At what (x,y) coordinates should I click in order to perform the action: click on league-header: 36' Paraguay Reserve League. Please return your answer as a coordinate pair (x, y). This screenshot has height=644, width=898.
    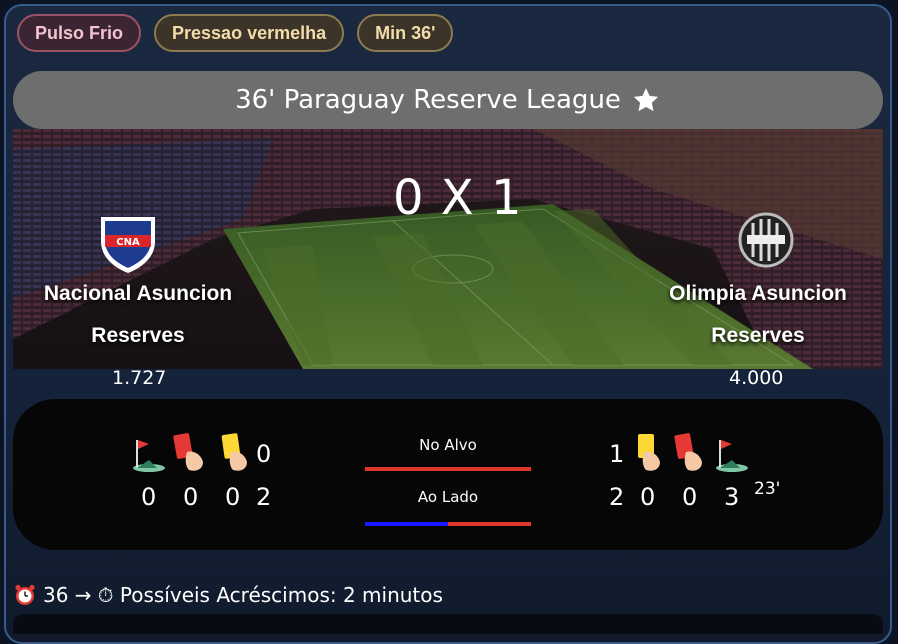
    Looking at the image, I should click on (448, 100).